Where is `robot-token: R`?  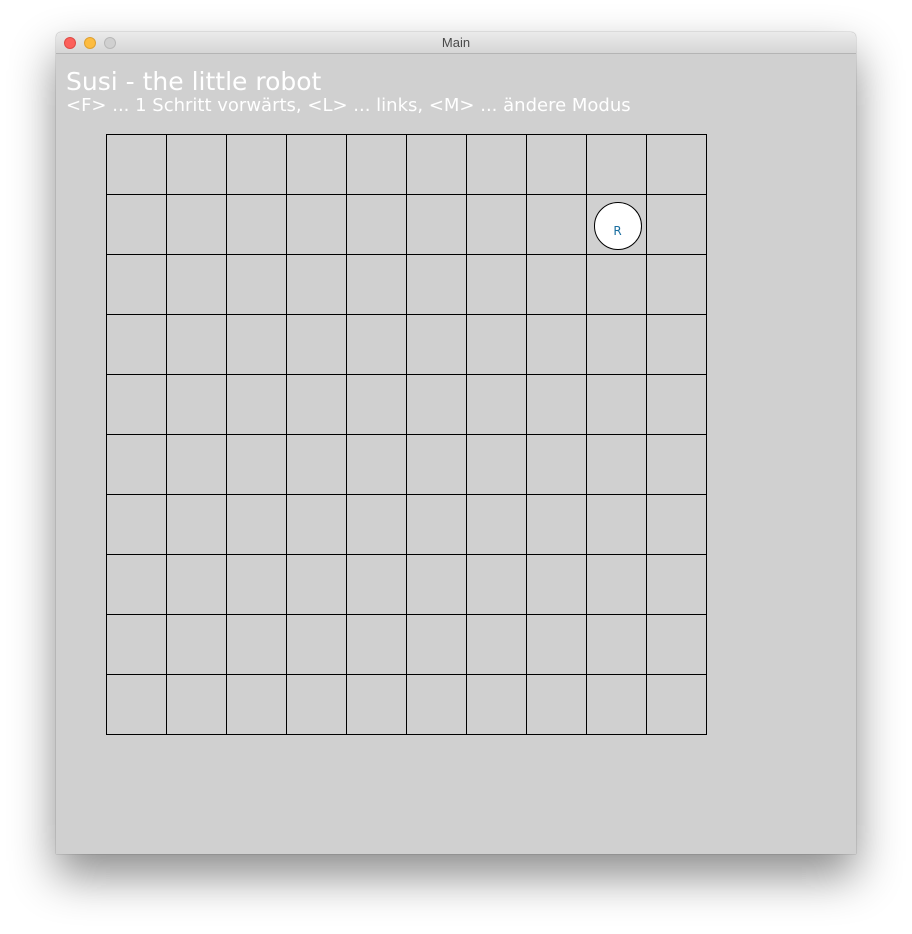
robot-token: R is located at coordinates (617, 225).